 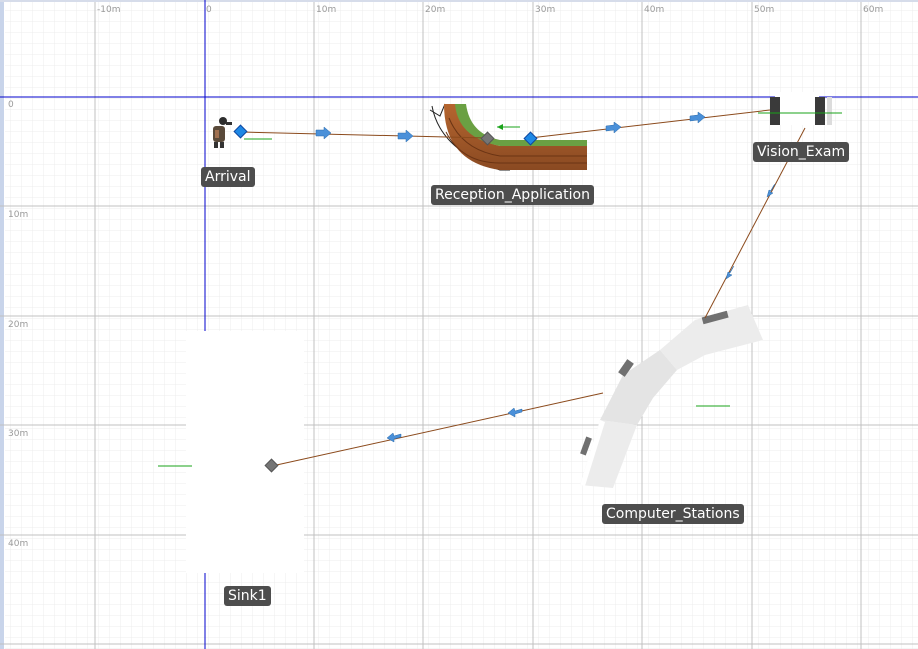 What do you see at coordinates (459, 1) in the screenshot?
I see `top-ruler` at bounding box center [459, 1].